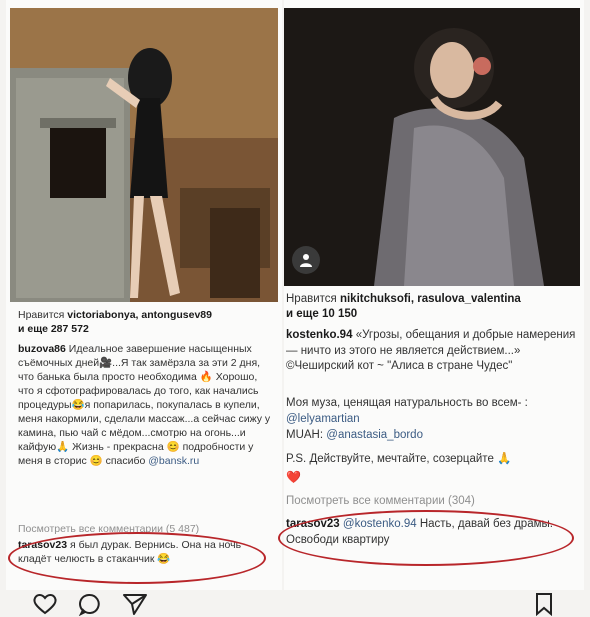 Image resolution: width=590 pixels, height=617 pixels. I want to click on likes-more: и еще 287 572, so click(53, 329).